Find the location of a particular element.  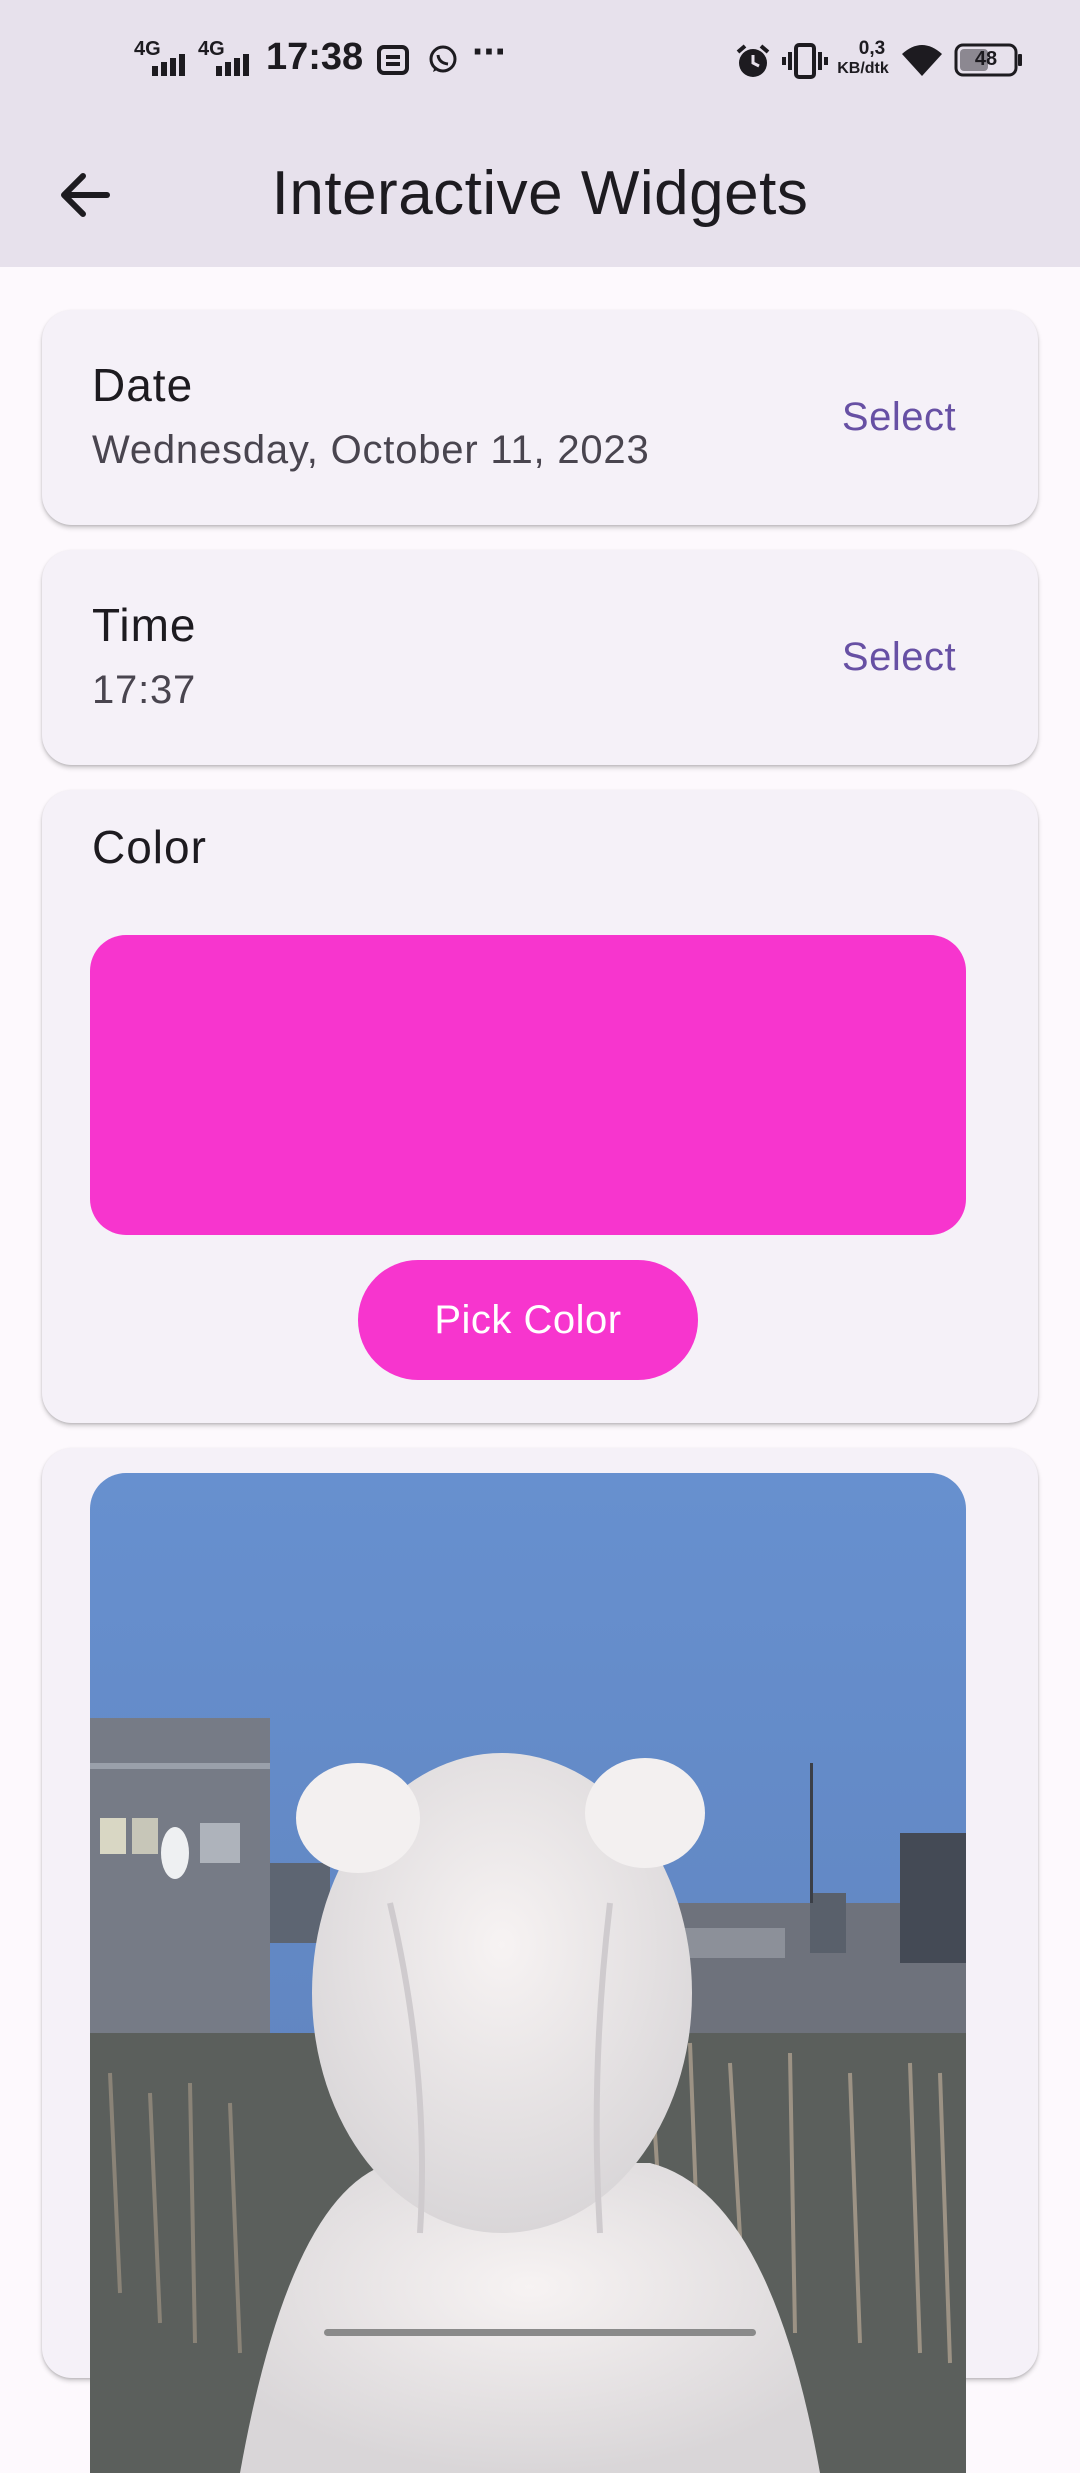

page-title: Interactive Widgets is located at coordinates (540, 193).